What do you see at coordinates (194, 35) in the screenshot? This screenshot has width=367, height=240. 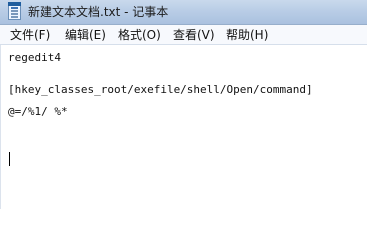 I see `menu-view: 查看(V)` at bounding box center [194, 35].